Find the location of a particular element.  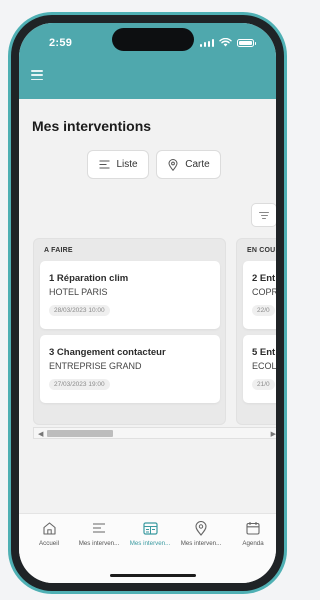

home-icon is located at coordinates (49, 528).